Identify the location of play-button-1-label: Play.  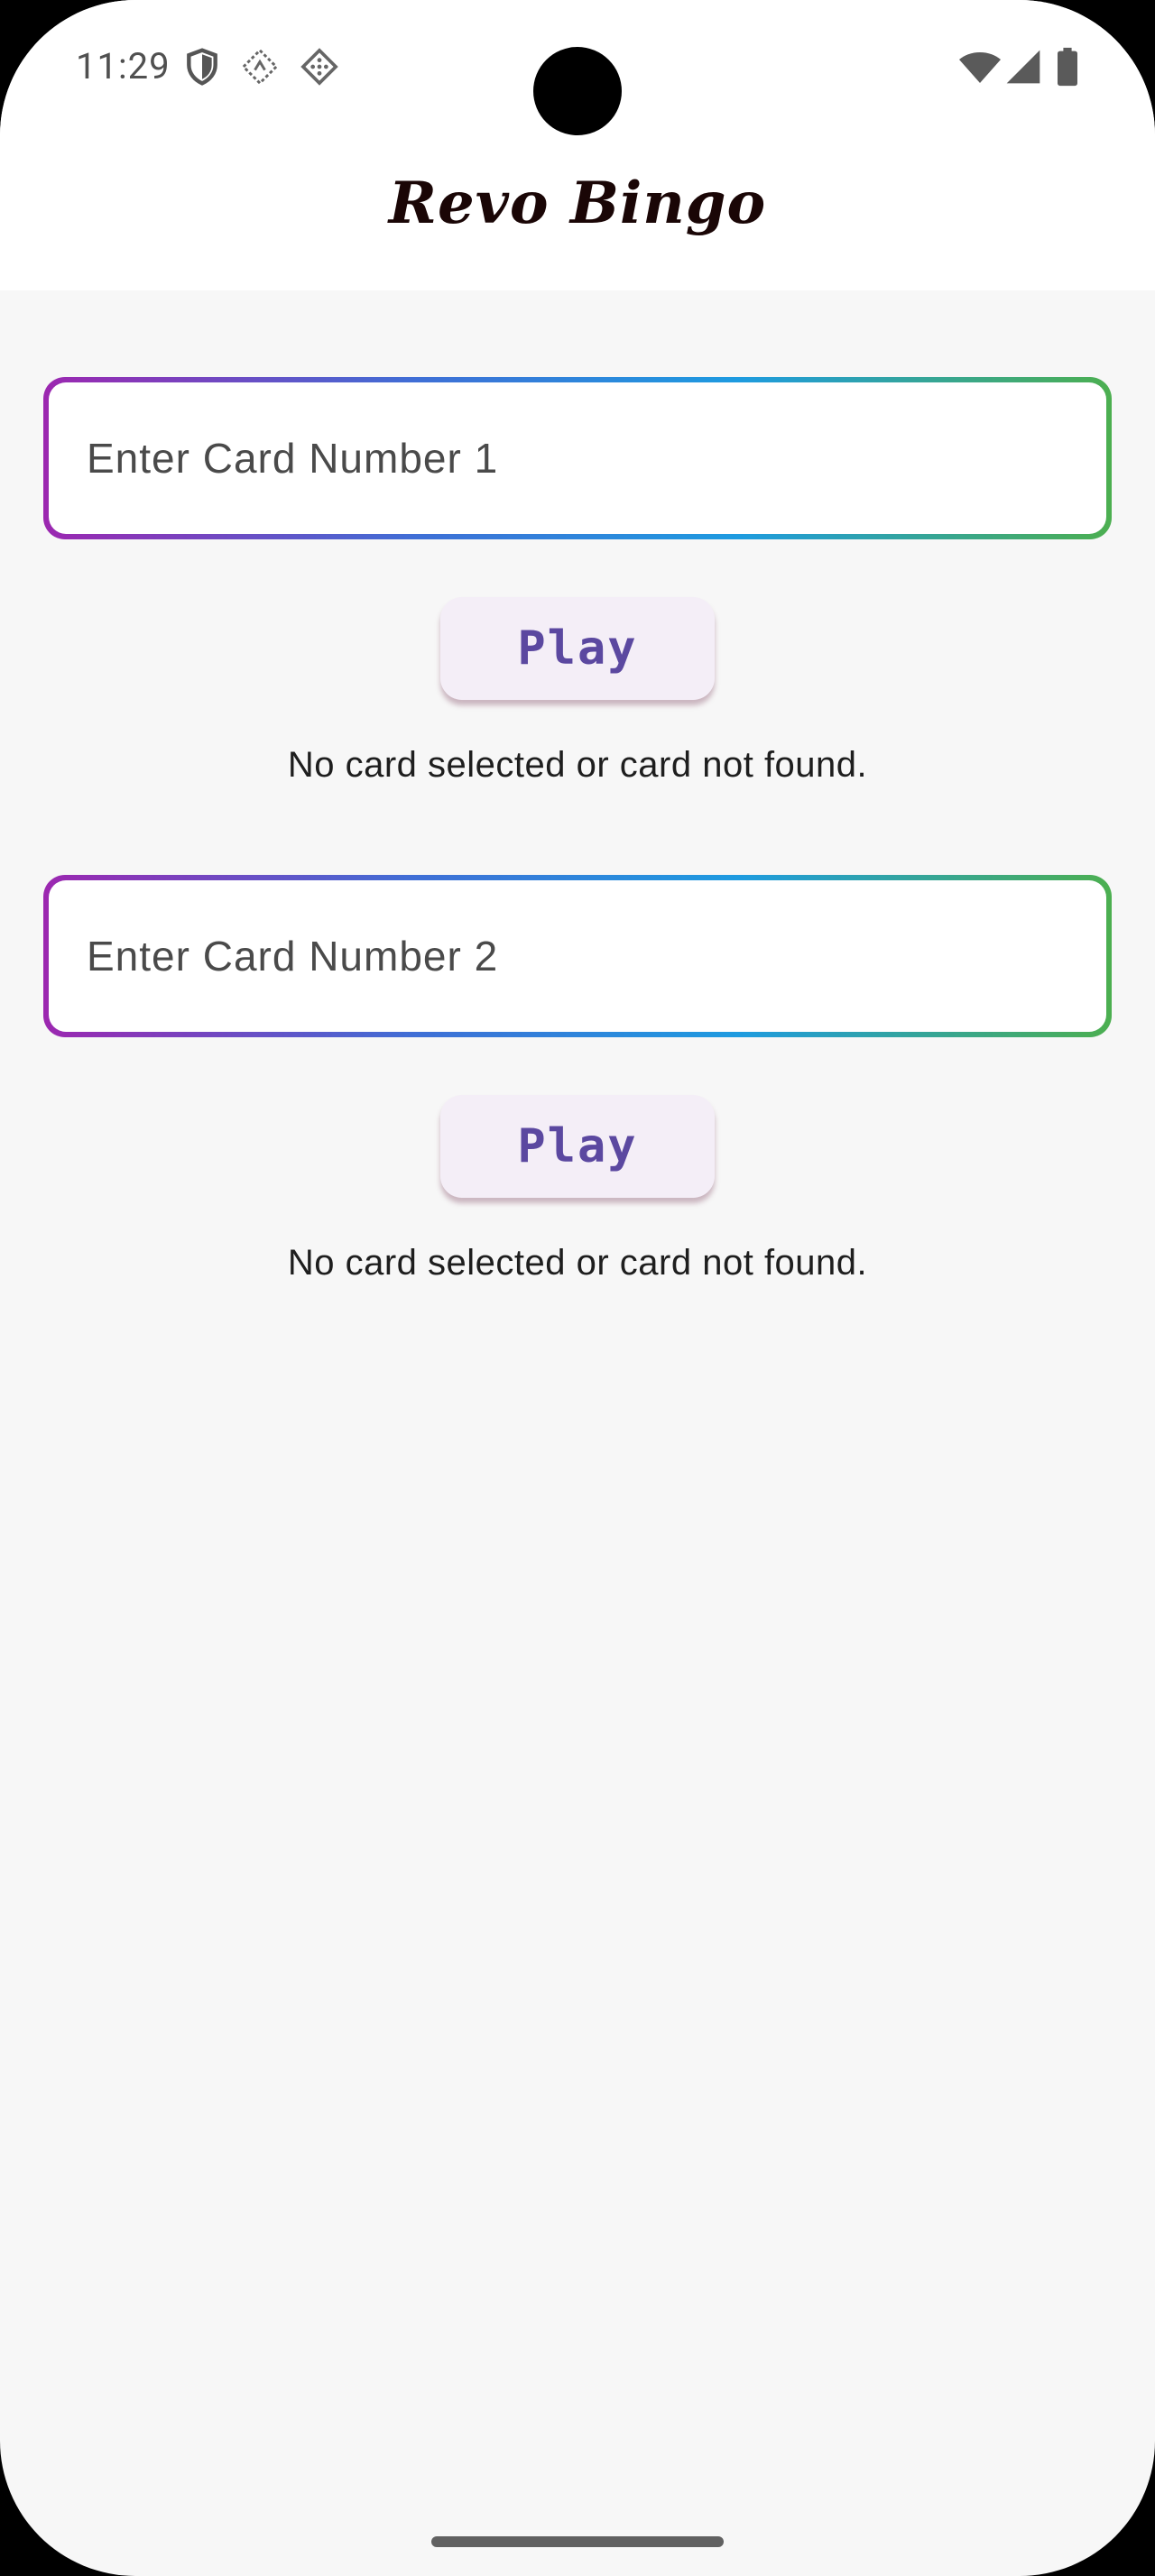
(577, 648).